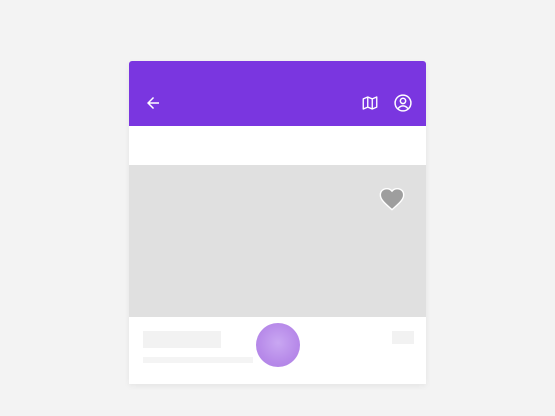 This screenshot has height=416, width=555. What do you see at coordinates (182, 339) in the screenshot?
I see `title-skeleton` at bounding box center [182, 339].